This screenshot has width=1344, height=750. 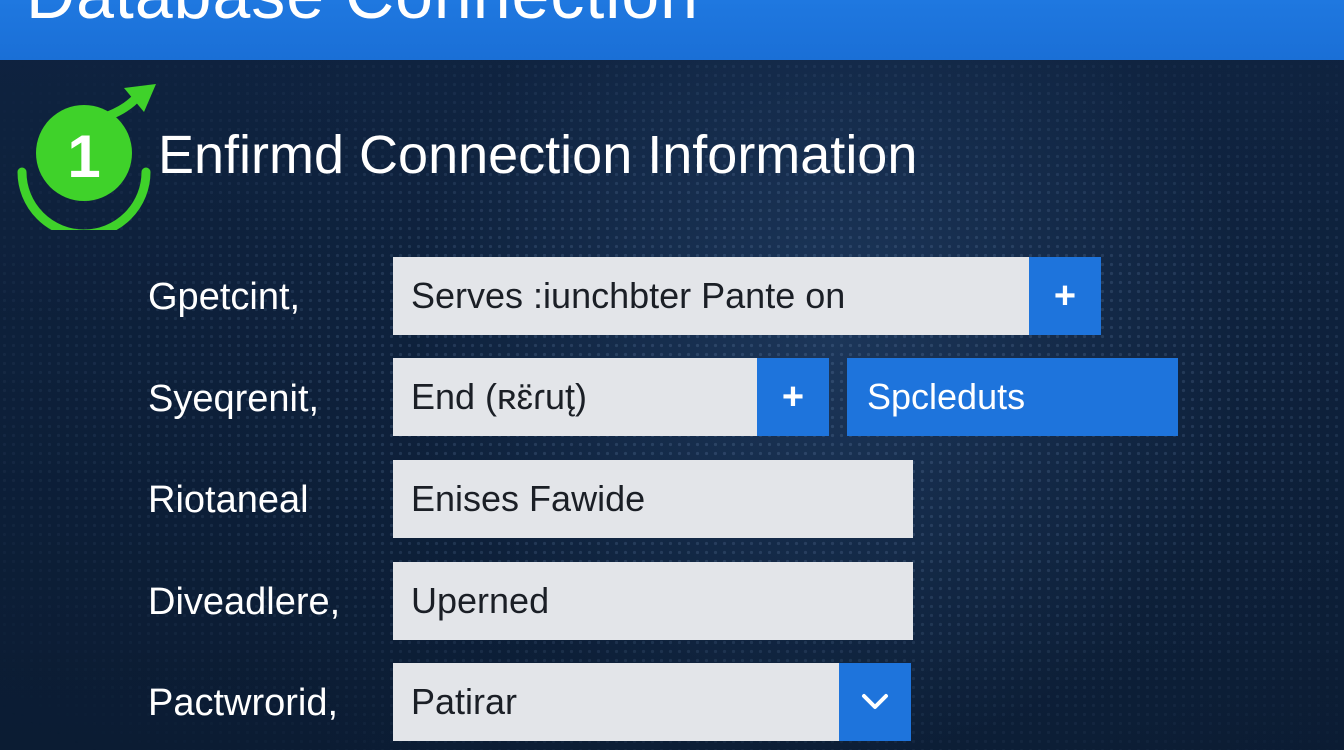 I want to click on page-title: Database Connection, so click(x=362, y=17).